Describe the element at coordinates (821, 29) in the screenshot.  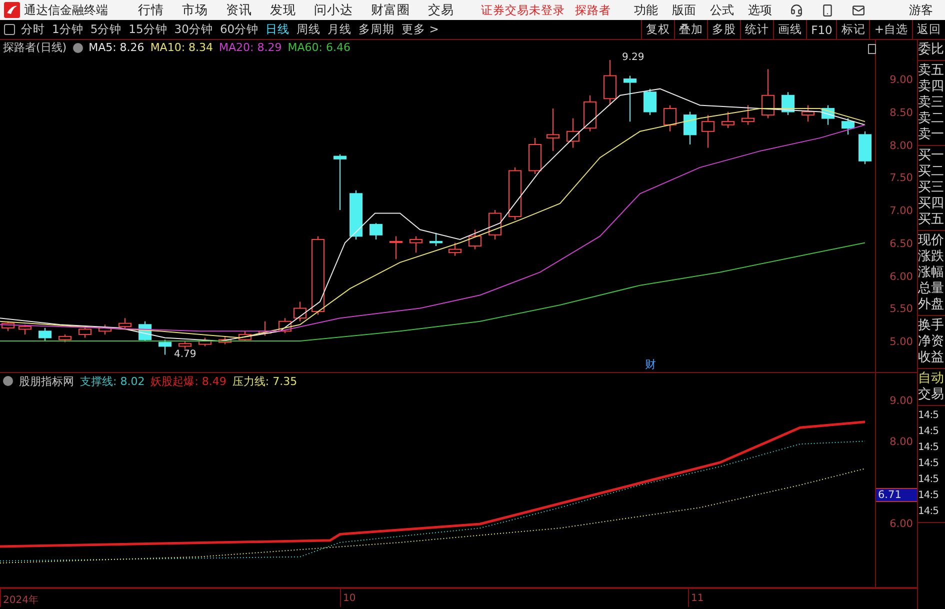
I see `toolbar-button: F10` at that location.